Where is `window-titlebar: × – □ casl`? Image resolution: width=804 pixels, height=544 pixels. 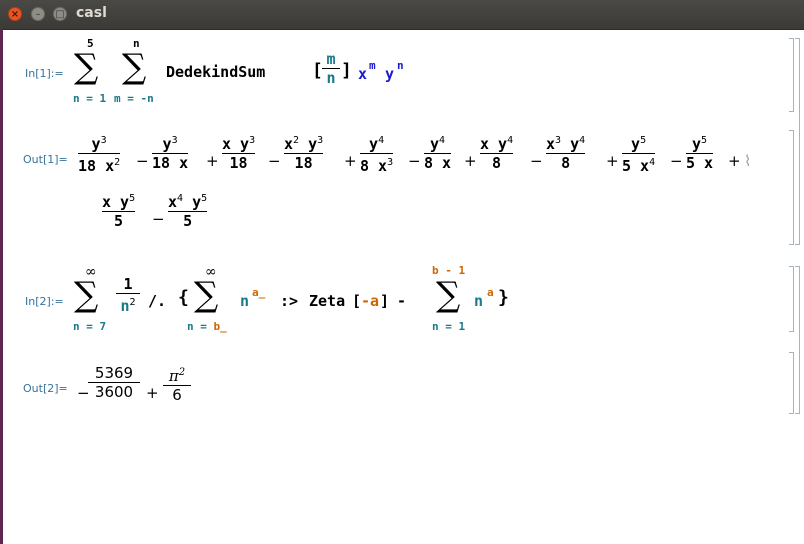
window-titlebar: × – □ casl is located at coordinates (402, 15).